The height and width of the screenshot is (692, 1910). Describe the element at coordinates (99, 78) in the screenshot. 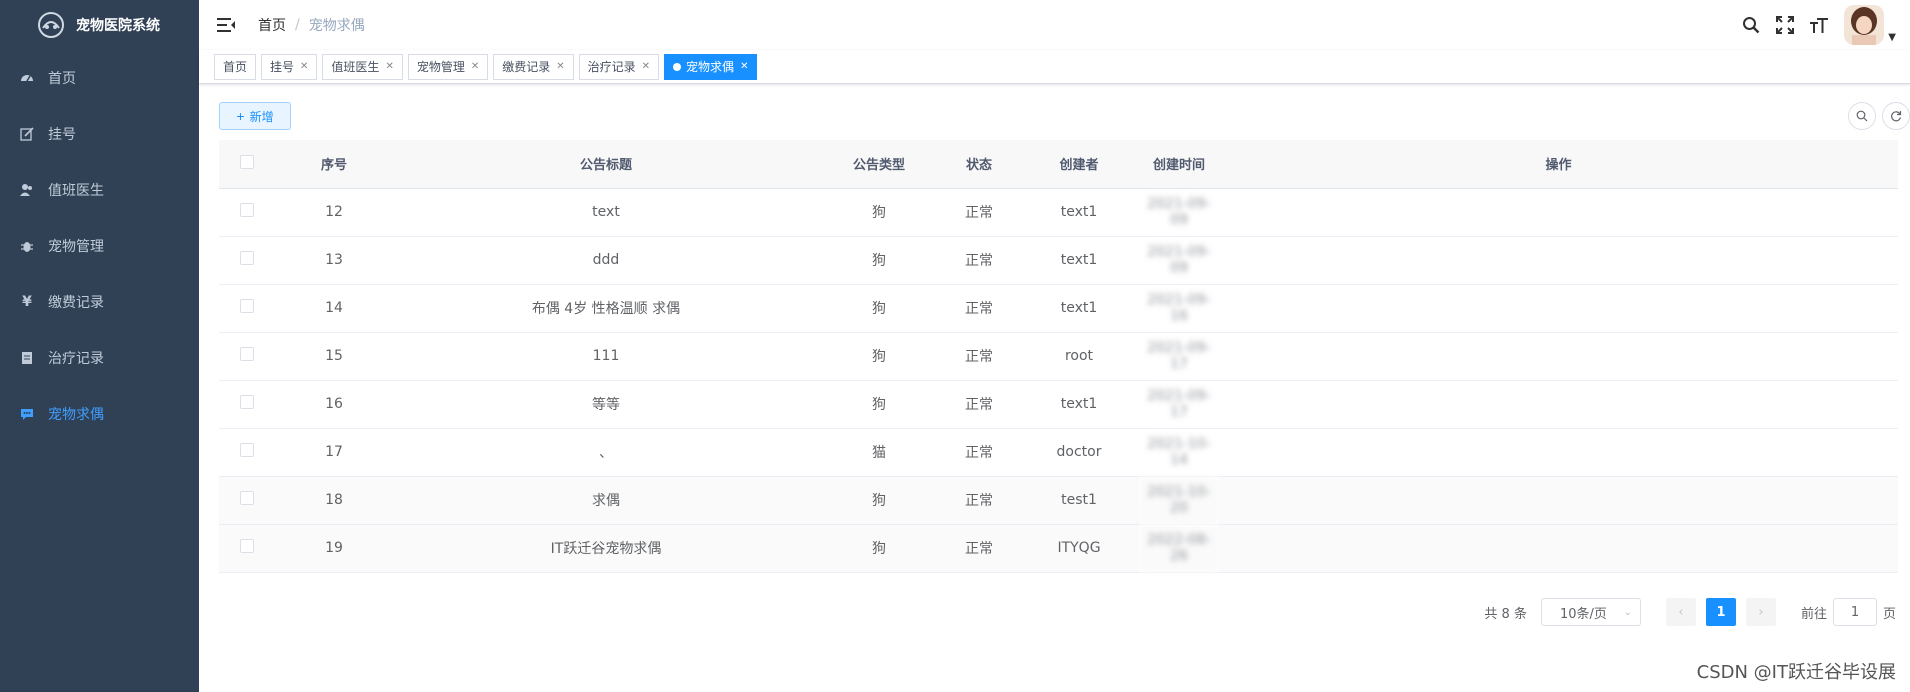

I see `sidebar-item-home: 首页` at that location.